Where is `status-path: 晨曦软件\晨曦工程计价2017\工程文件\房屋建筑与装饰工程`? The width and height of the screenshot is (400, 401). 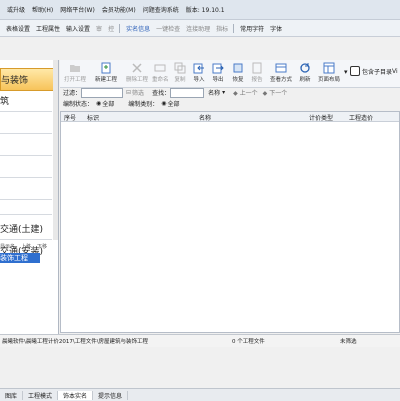 status-path: 晨曦软件\晨曦工程计价2017\工程文件\房屋建筑与装饰工程 is located at coordinates (75, 342).